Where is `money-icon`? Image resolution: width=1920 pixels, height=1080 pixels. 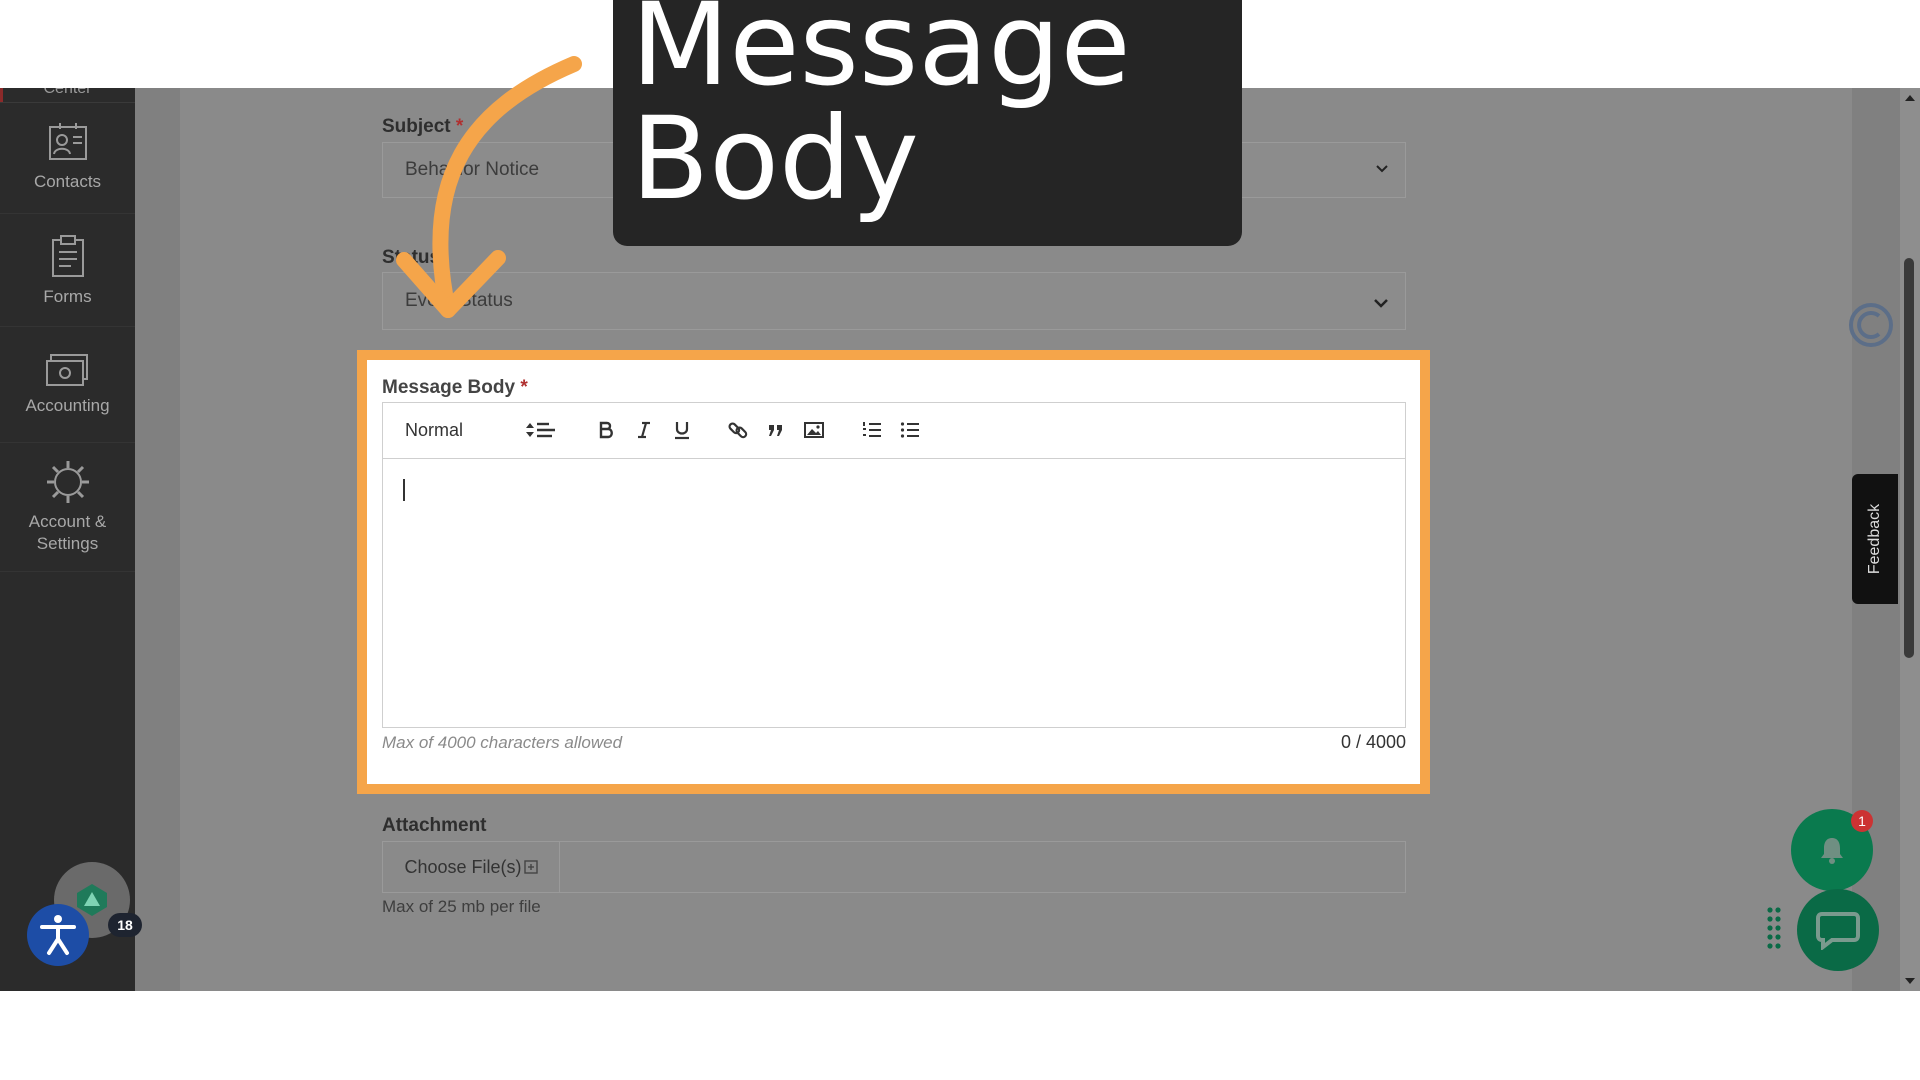 money-icon is located at coordinates (66, 370).